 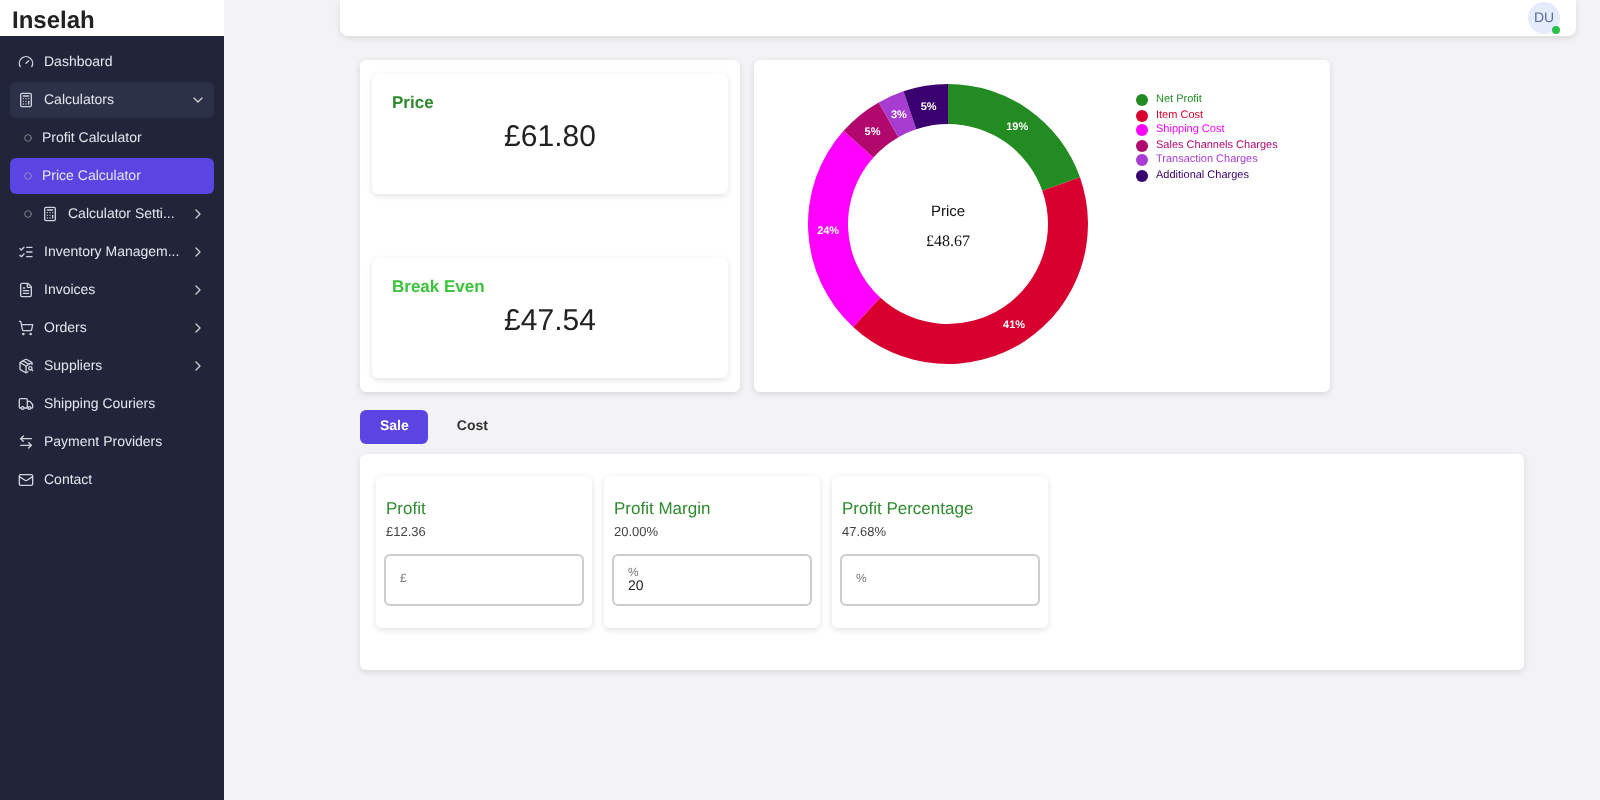 I want to click on summary-value: £47.54, so click(x=550, y=321).